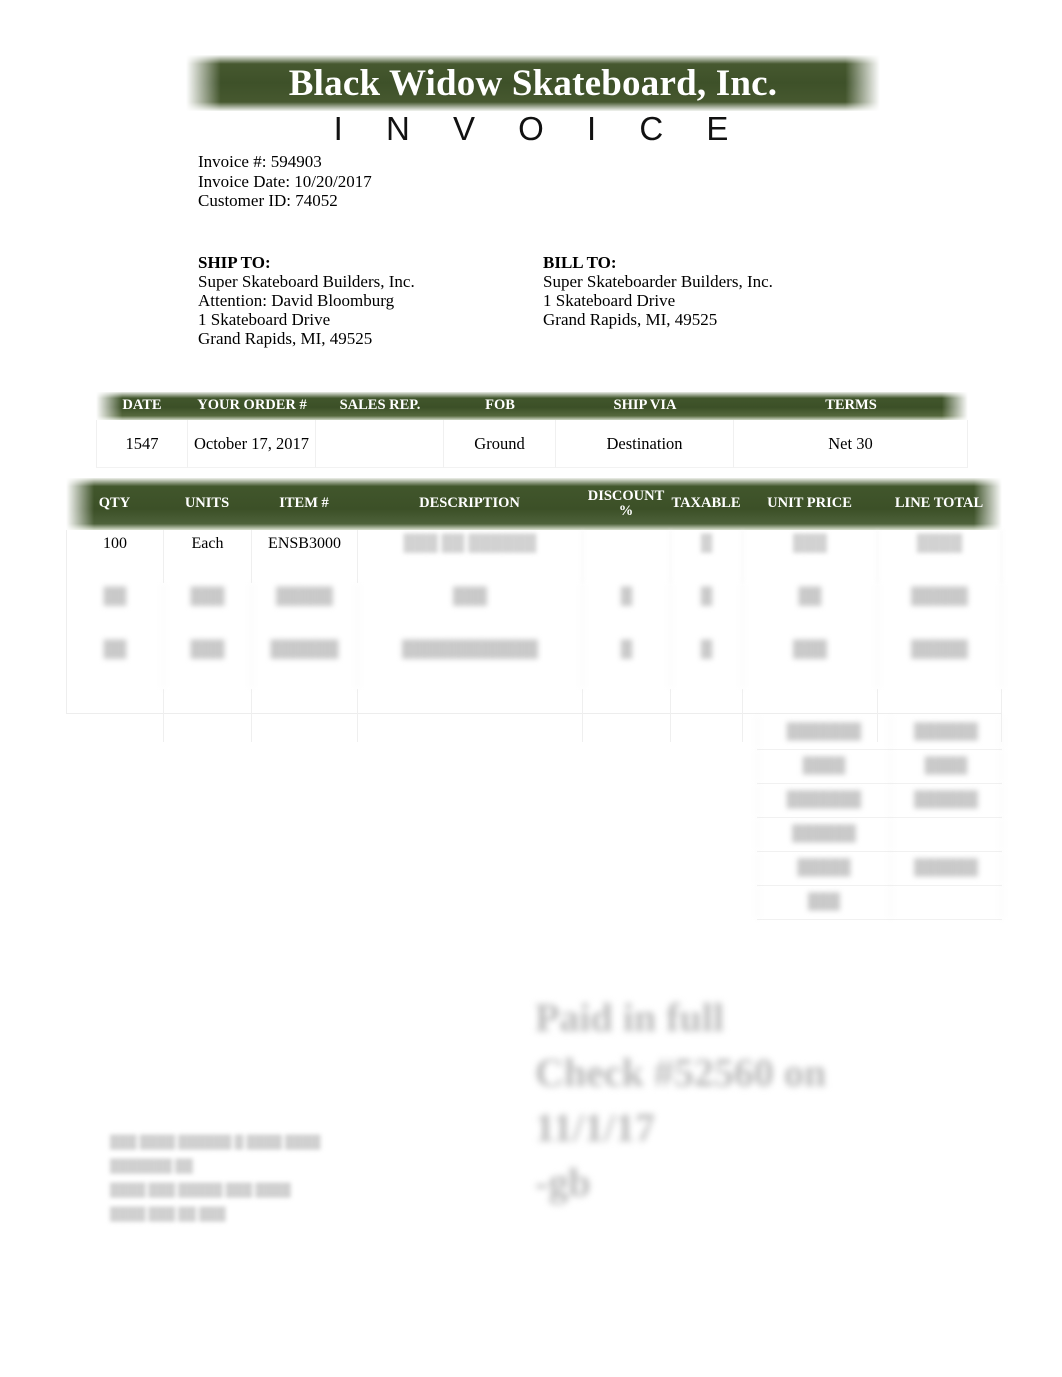 The height and width of the screenshot is (1377, 1062). I want to click on totals-row: ██████, so click(879, 835).